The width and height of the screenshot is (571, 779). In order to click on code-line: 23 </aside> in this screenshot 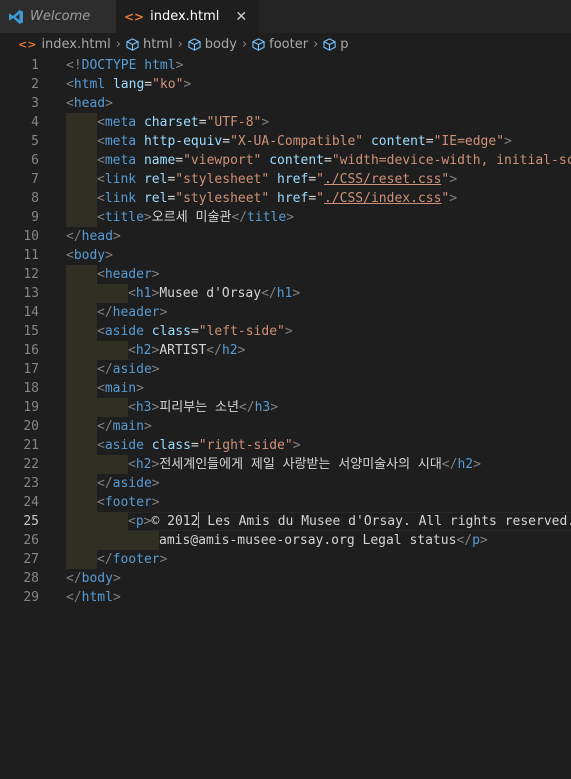, I will do `click(285, 483)`.